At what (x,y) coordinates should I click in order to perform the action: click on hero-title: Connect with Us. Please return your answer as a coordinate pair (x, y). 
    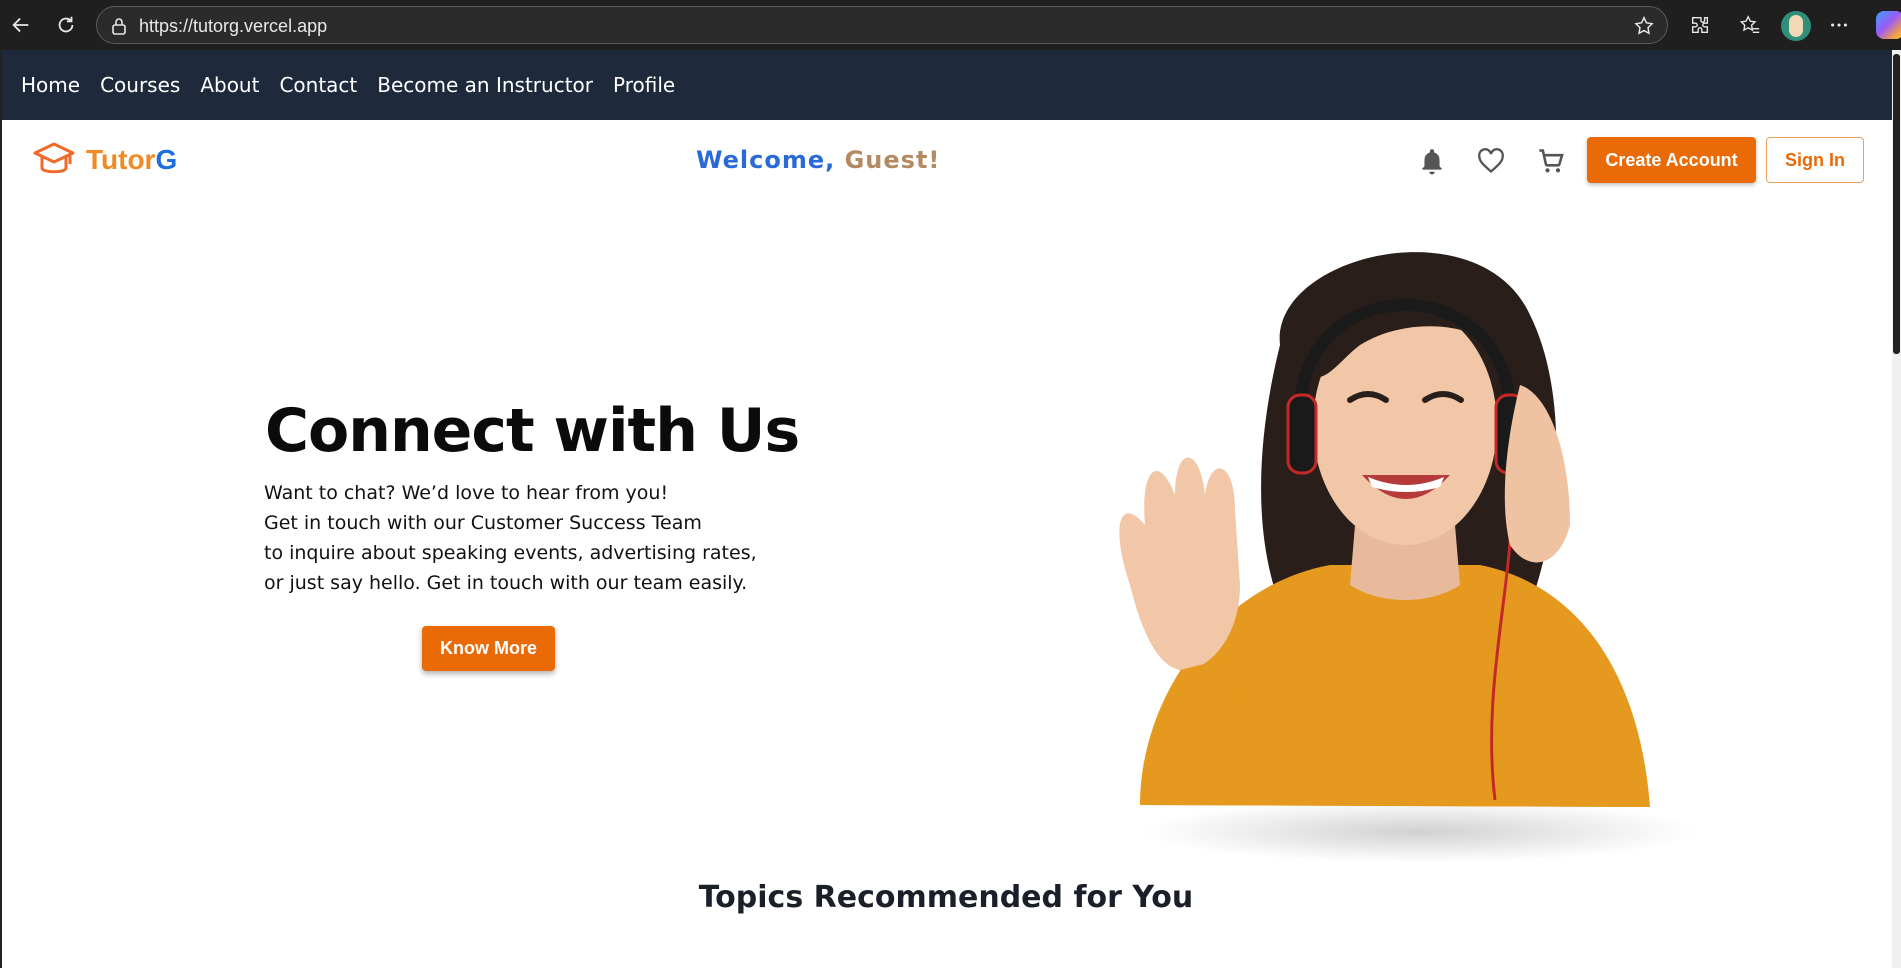
    Looking at the image, I should click on (532, 431).